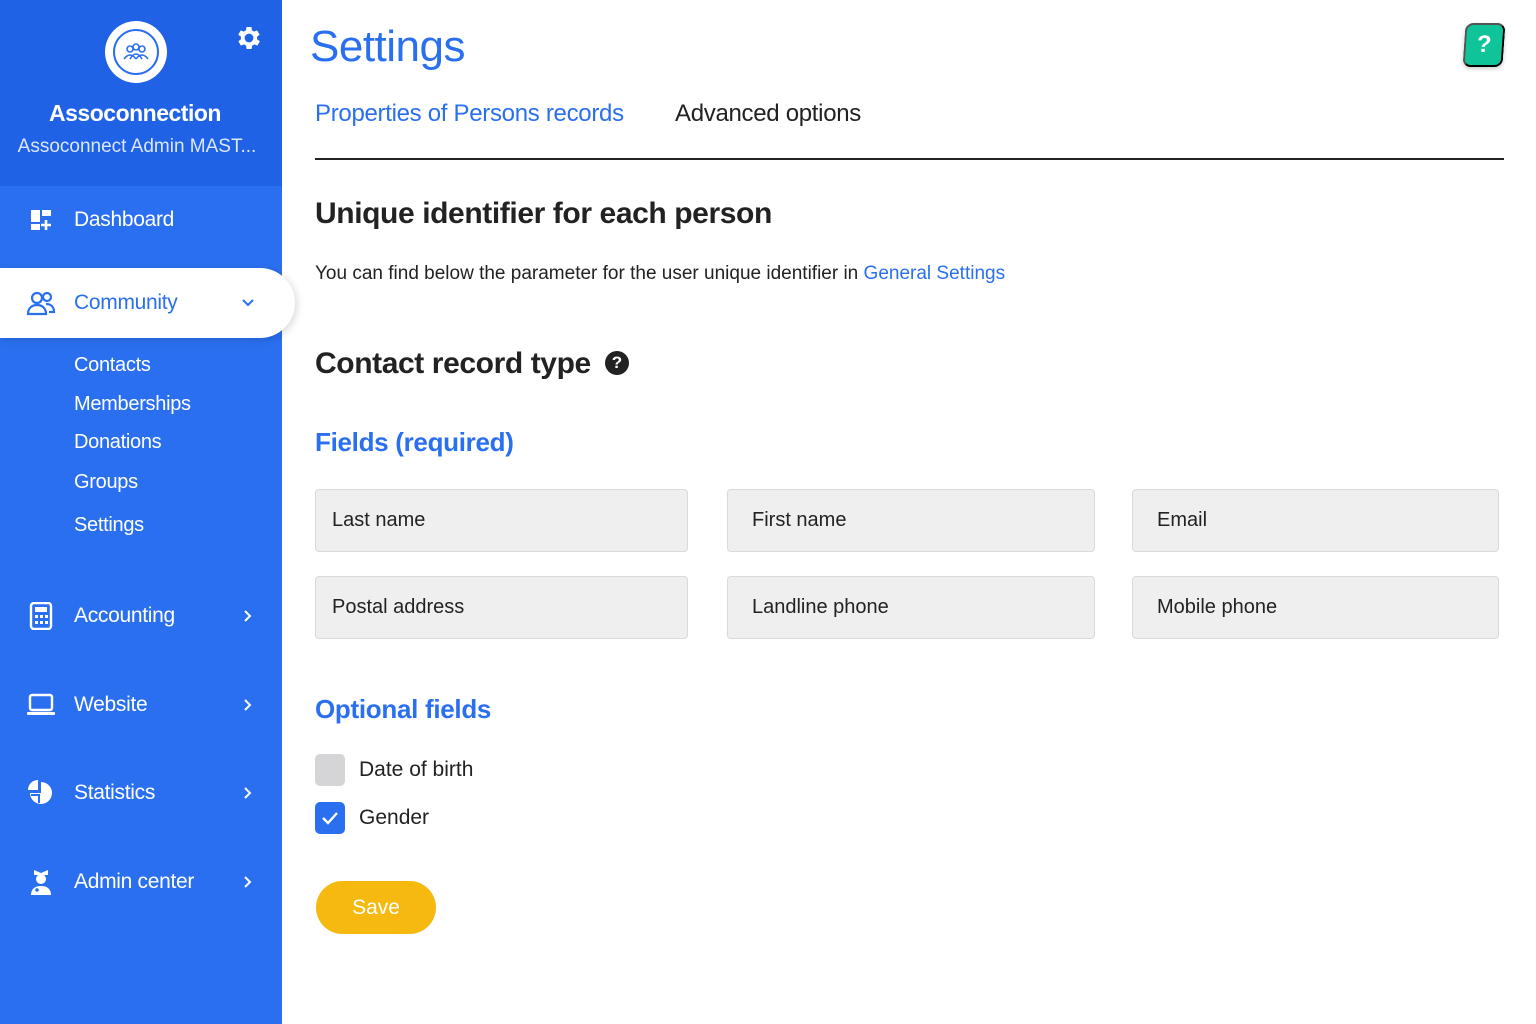 The height and width of the screenshot is (1024, 1536). What do you see at coordinates (134, 881) in the screenshot?
I see `sidebar-item-label: Admin center` at bounding box center [134, 881].